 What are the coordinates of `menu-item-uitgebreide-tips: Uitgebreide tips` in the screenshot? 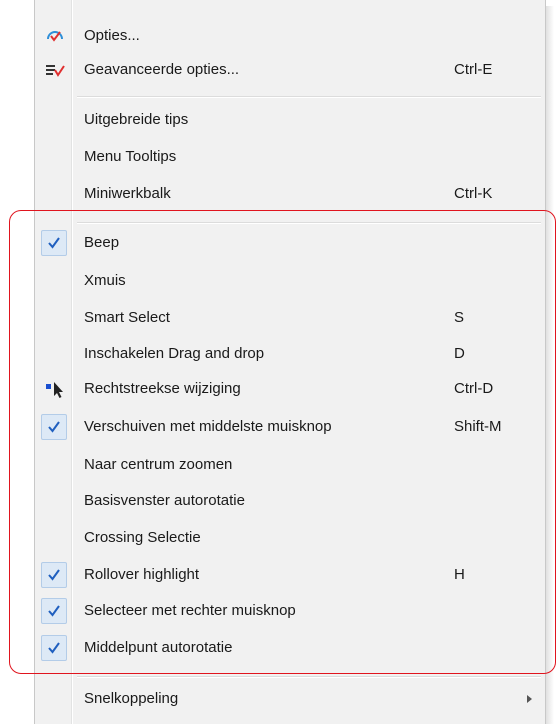 It's located at (290, 120).